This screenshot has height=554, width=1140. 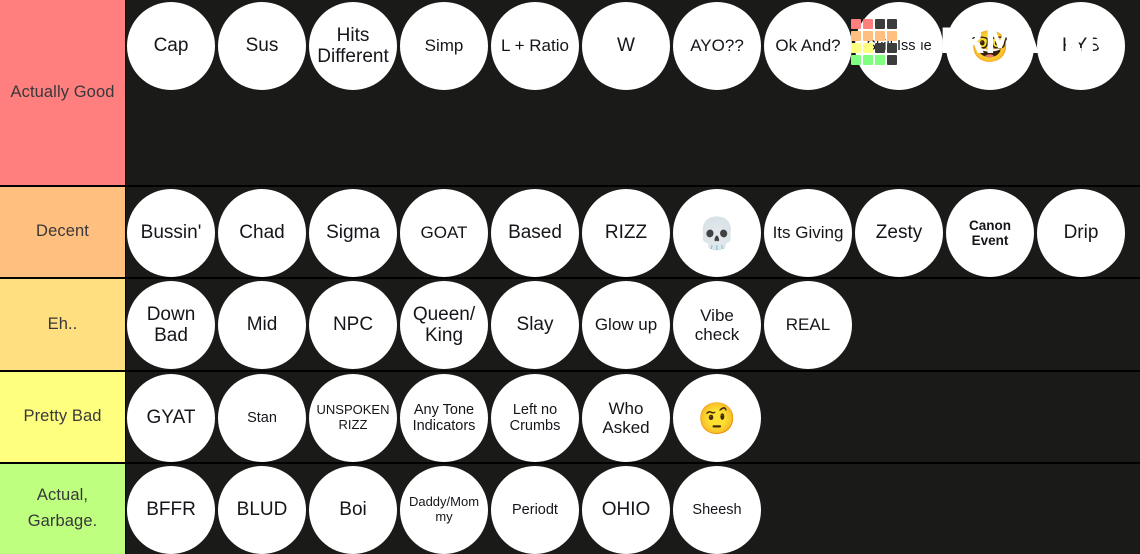 I want to click on tier-item-label: Canon Event, so click(x=990, y=232).